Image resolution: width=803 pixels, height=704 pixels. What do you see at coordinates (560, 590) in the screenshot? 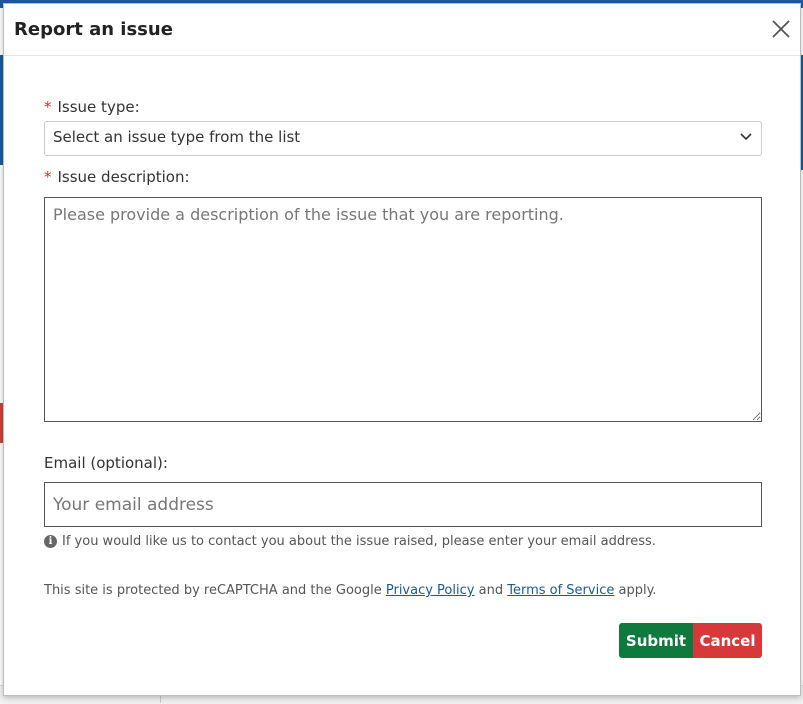
I see `terms-of-service-link: Terms of Service` at bounding box center [560, 590].